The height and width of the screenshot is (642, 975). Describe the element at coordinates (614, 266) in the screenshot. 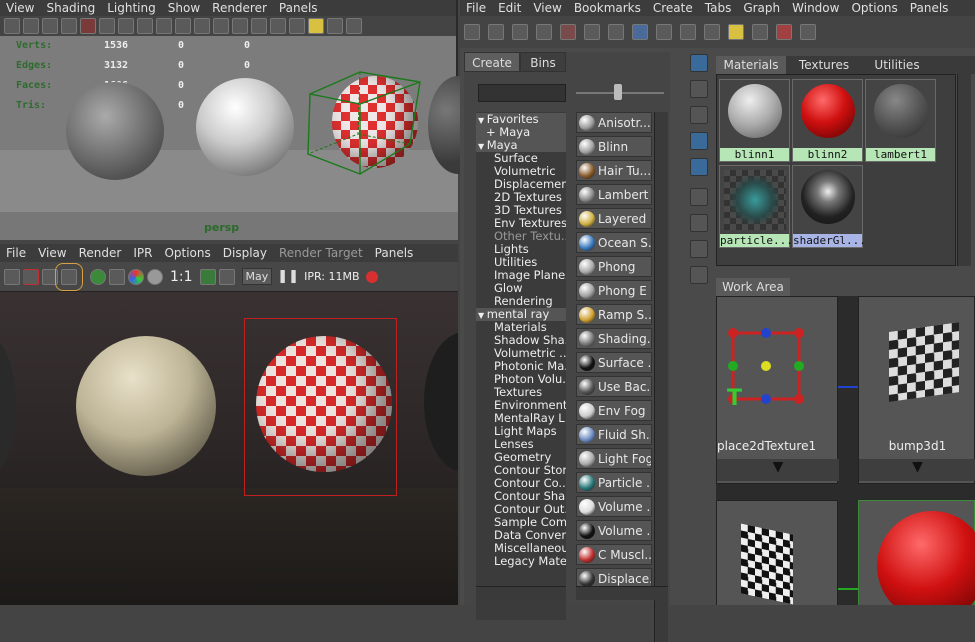

I see `create-node-button: Phong` at that location.